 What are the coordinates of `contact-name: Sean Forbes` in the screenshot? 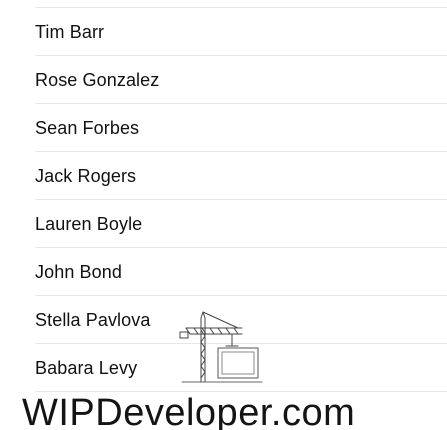 It's located at (87, 127).